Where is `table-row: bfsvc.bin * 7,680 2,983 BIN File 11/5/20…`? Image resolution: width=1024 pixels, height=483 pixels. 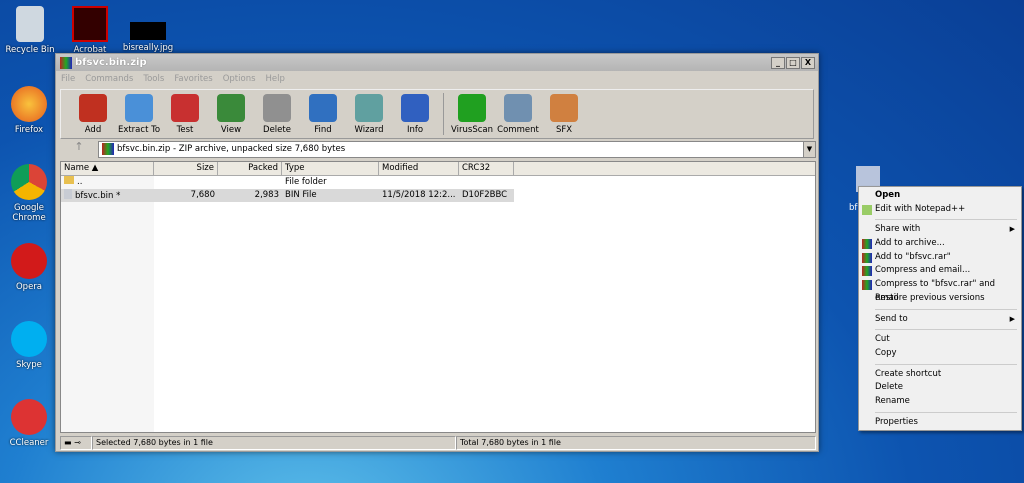
table-row: bfsvc.bin * 7,680 2,983 BIN File 11/5/20… is located at coordinates (287, 195).